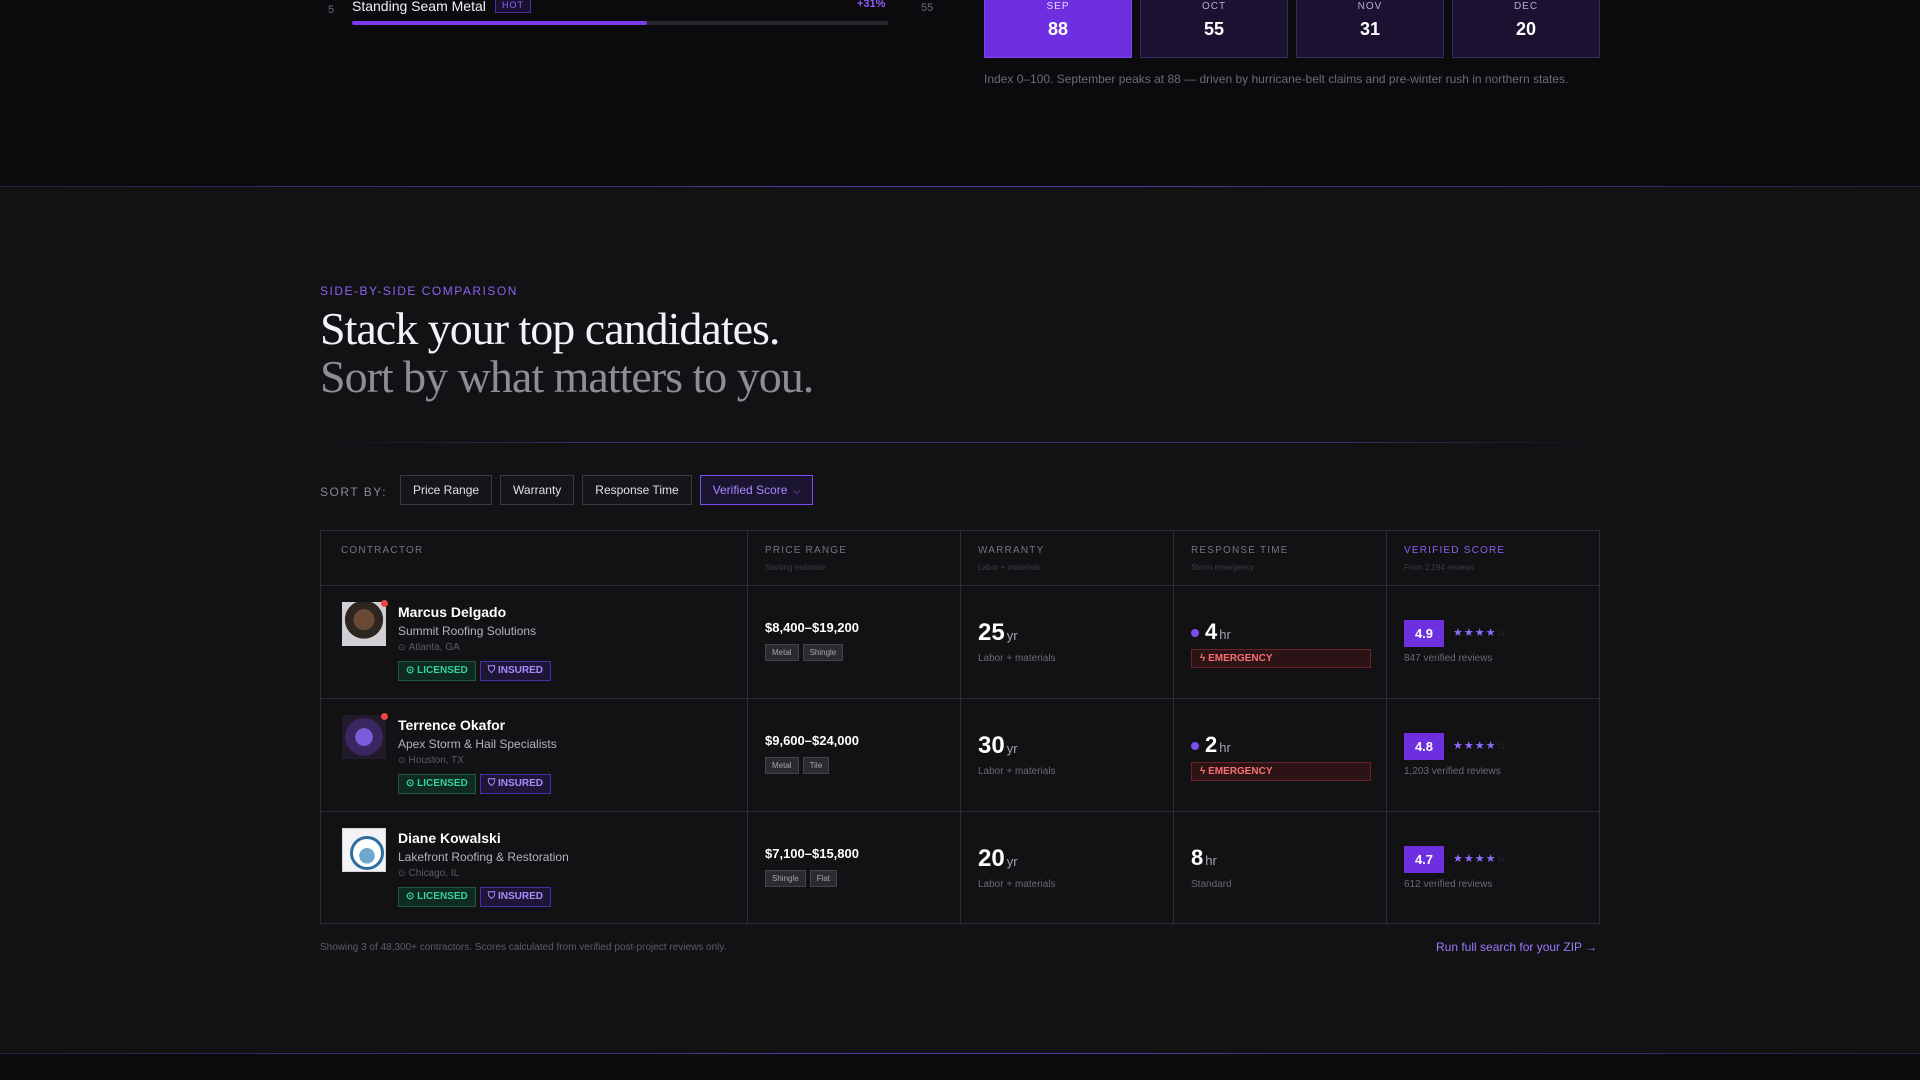 The height and width of the screenshot is (1080, 1920). Describe the element at coordinates (853, 755) in the screenshot. I see `price-cell: $9,600–$24,000 Metal Tile` at that location.